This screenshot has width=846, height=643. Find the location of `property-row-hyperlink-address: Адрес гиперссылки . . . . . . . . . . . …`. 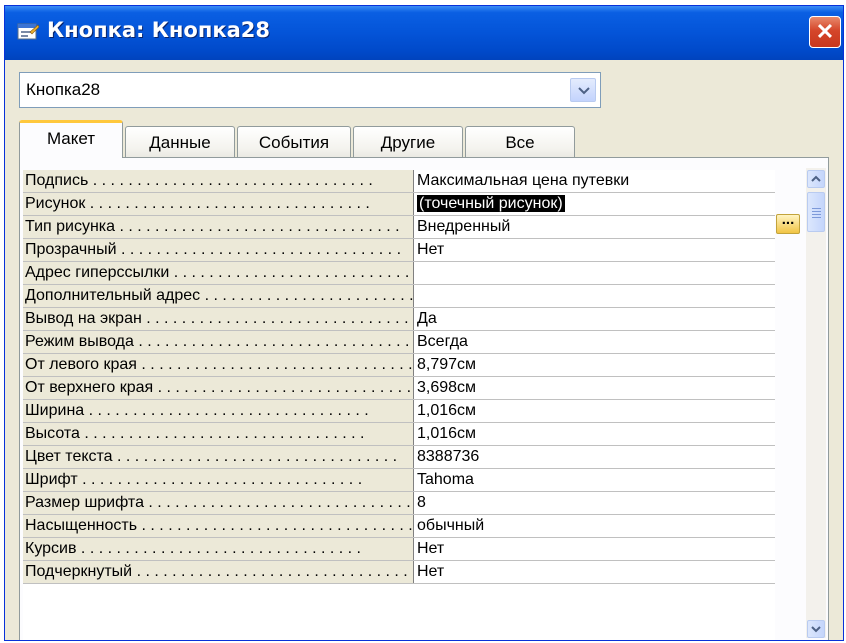

property-row-hyperlink-address: Адрес гиперссылки . . . . . . . . . . . … is located at coordinates (399, 273).